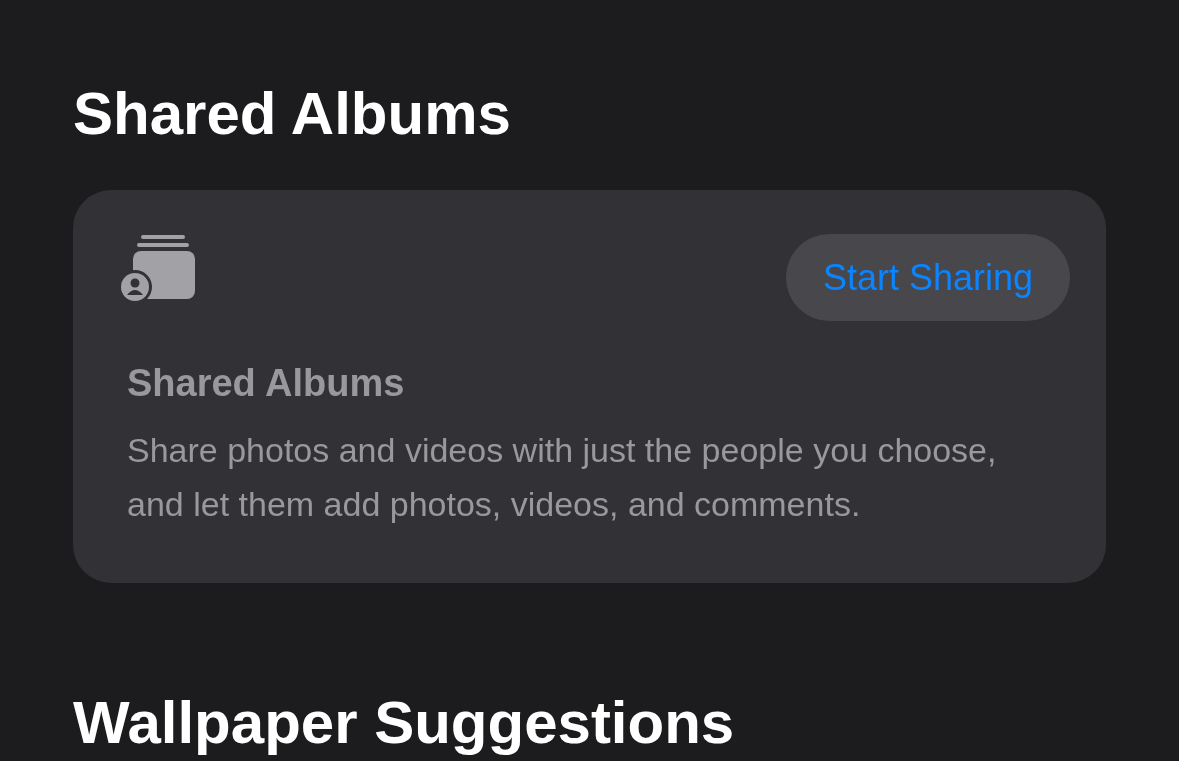  Describe the element at coordinates (562, 477) in the screenshot. I see `card-description: Share photos and videos with just the people you choose, and let them add photos, videos, and comments.` at that location.